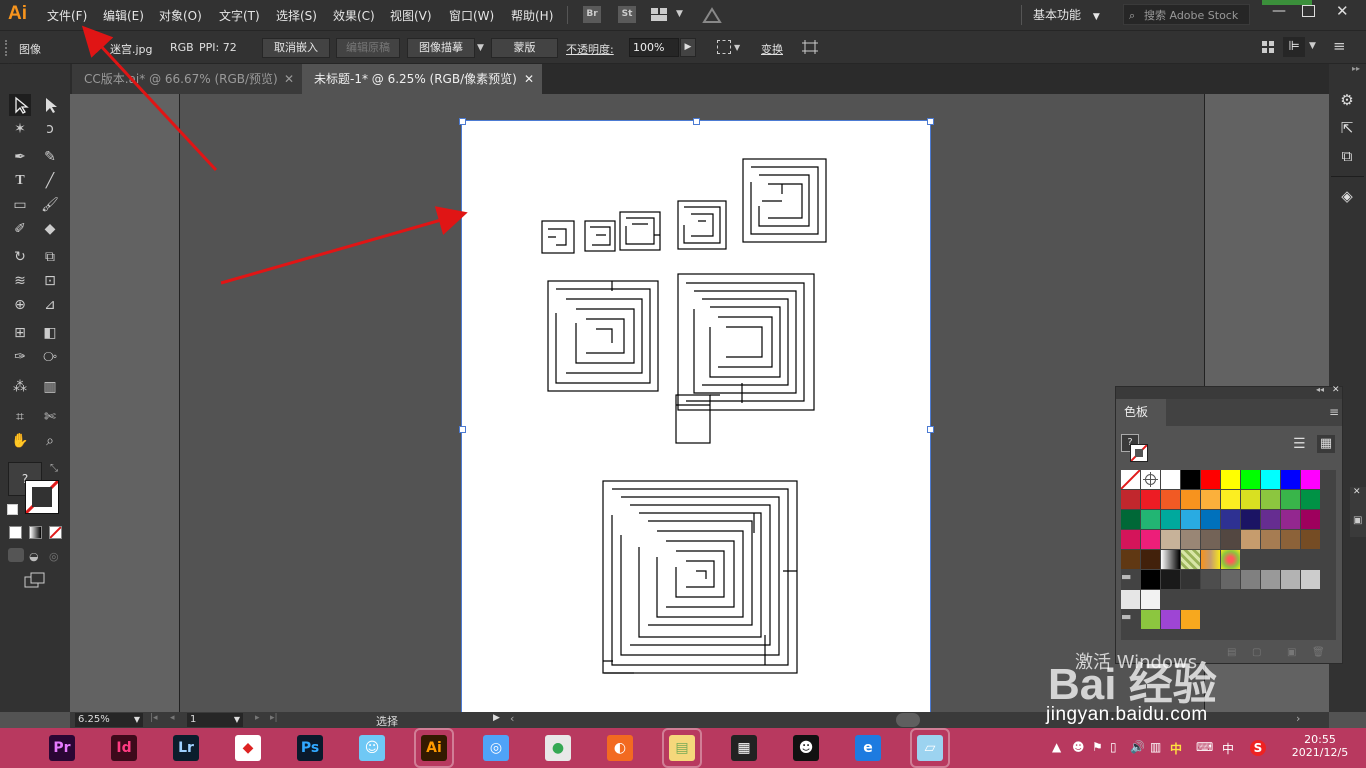  I want to click on taskbar-app-button: Ai, so click(434, 748).